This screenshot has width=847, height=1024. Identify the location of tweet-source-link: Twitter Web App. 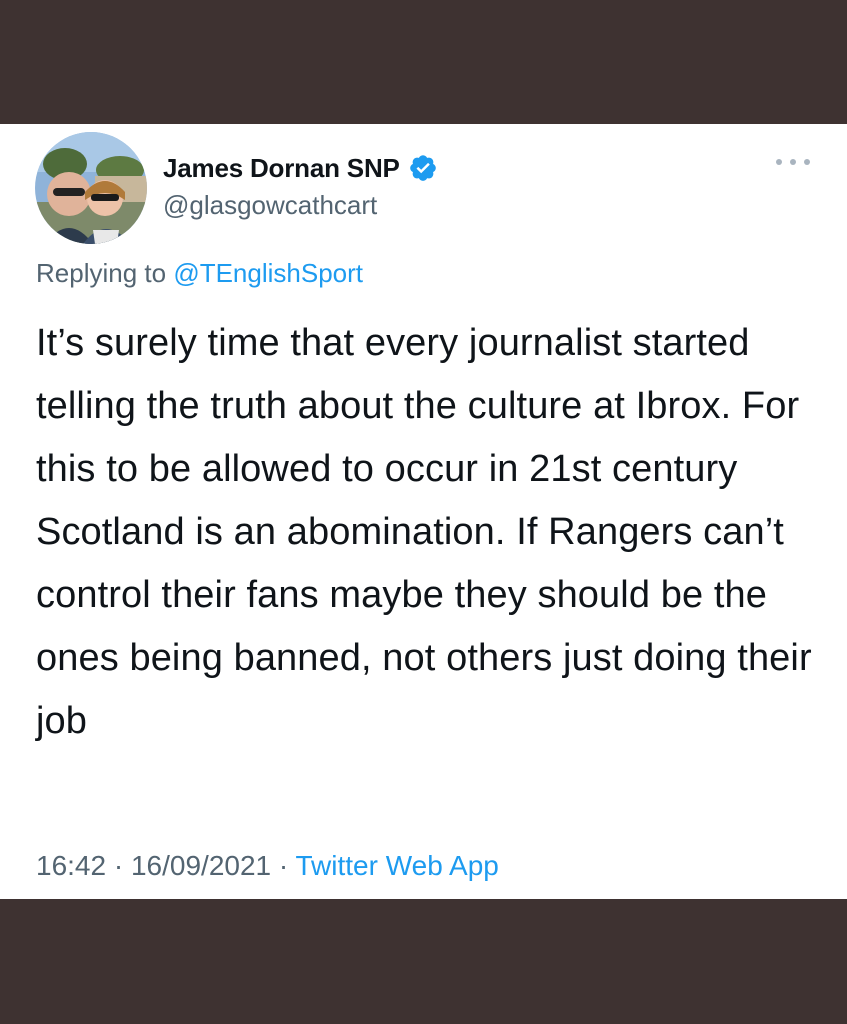
(397, 865).